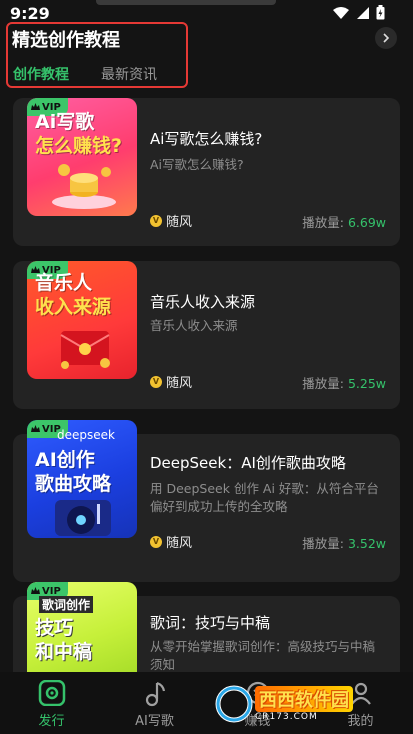  What do you see at coordinates (248, 463) in the screenshot?
I see `card-title: DeepSeek：AI创作歌曲攻略` at bounding box center [248, 463].